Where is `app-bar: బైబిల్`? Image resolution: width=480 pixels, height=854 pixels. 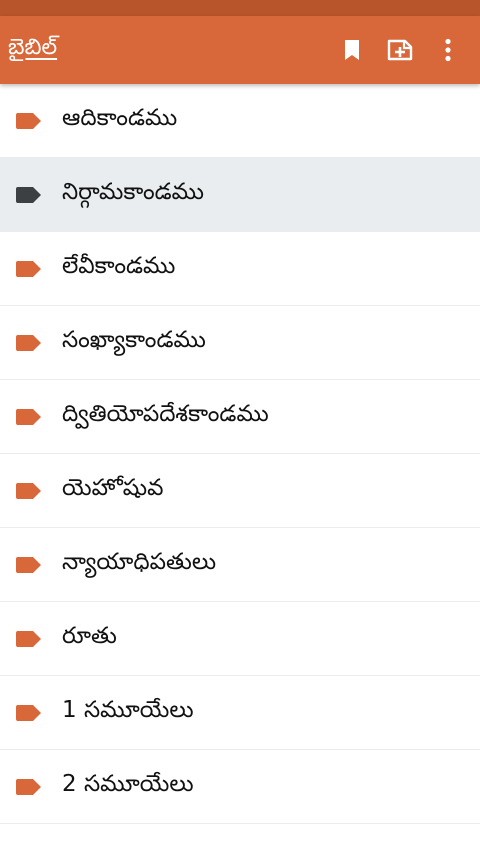 app-bar: బైబిల్ is located at coordinates (240, 50).